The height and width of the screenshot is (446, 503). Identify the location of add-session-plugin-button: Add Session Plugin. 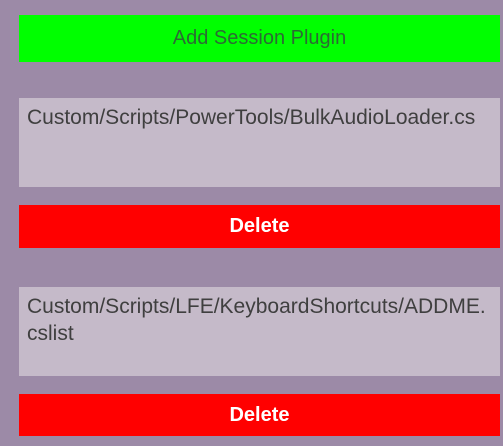
(259, 38).